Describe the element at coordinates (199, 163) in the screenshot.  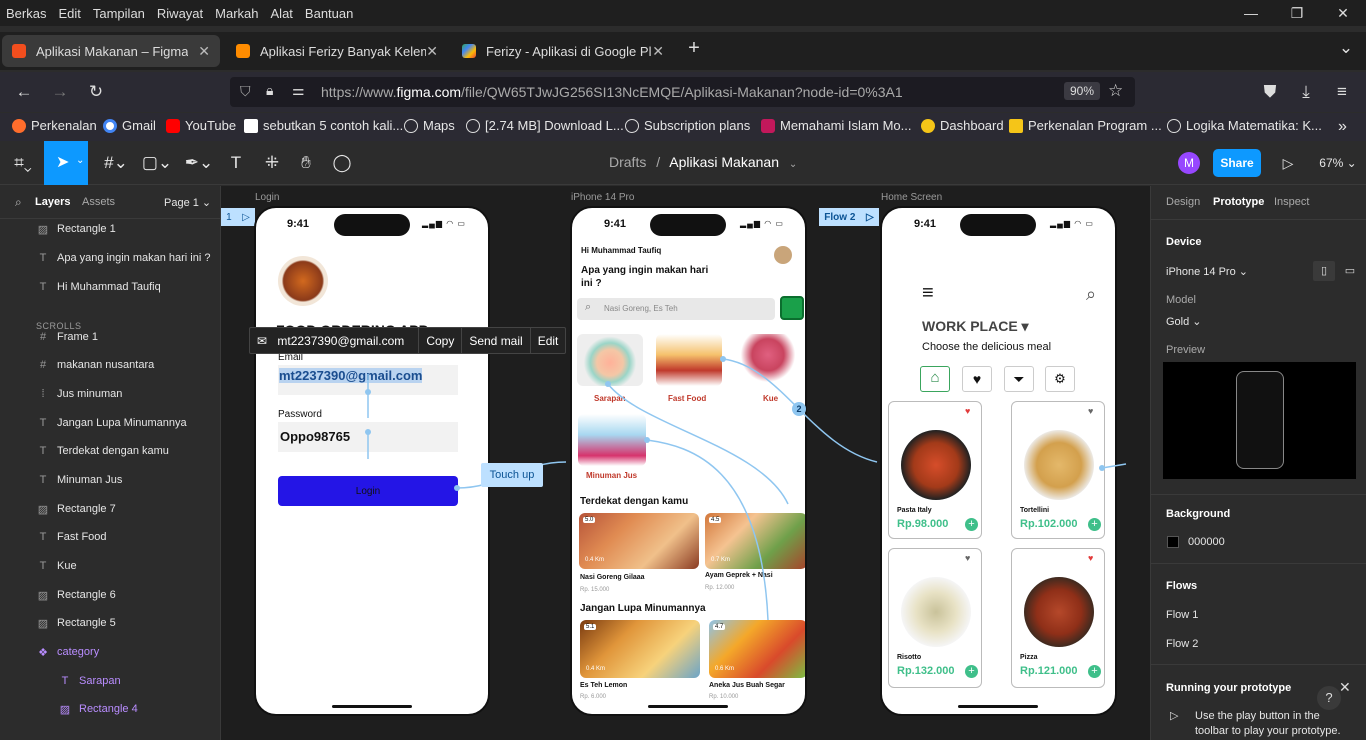
I see `pen-tool-icon: ✒⌄` at that location.